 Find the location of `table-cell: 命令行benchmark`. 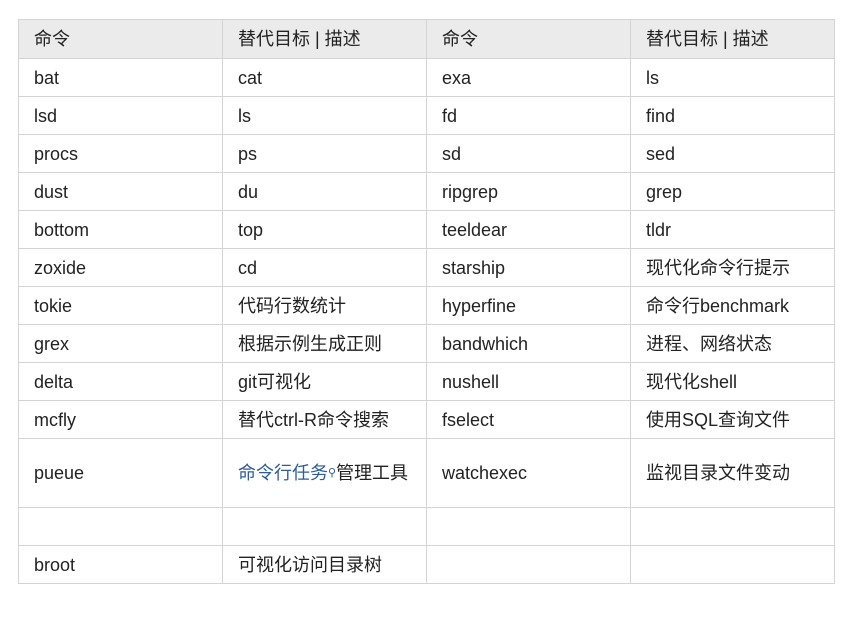

table-cell: 命令行benchmark is located at coordinates (732, 305).